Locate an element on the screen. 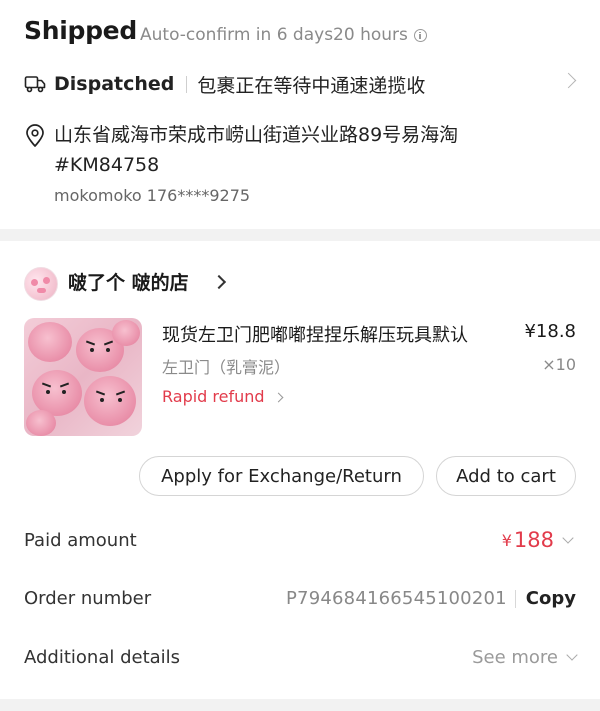 This screenshot has height=711, width=600. shipping-status-title: Shipped is located at coordinates (80, 30).